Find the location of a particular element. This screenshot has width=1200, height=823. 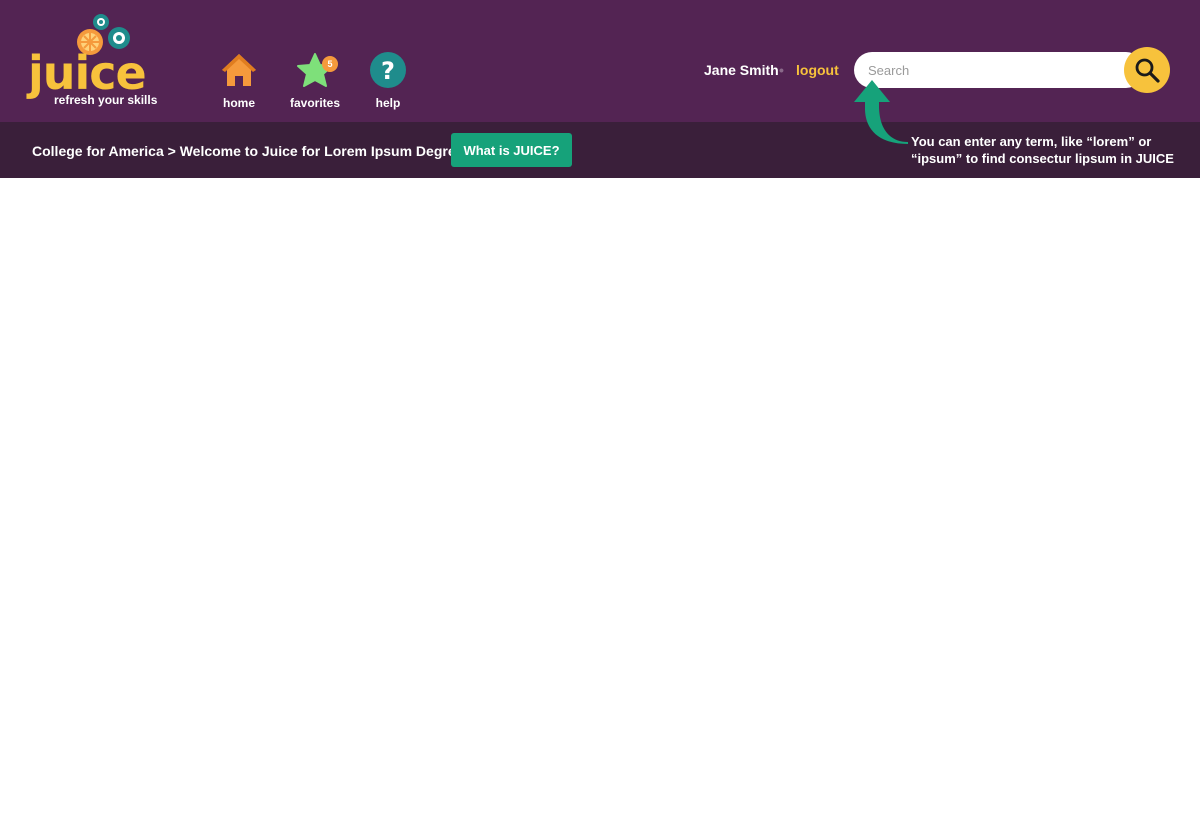

what-is-juice-button: What is JUICE? is located at coordinates (511, 150).